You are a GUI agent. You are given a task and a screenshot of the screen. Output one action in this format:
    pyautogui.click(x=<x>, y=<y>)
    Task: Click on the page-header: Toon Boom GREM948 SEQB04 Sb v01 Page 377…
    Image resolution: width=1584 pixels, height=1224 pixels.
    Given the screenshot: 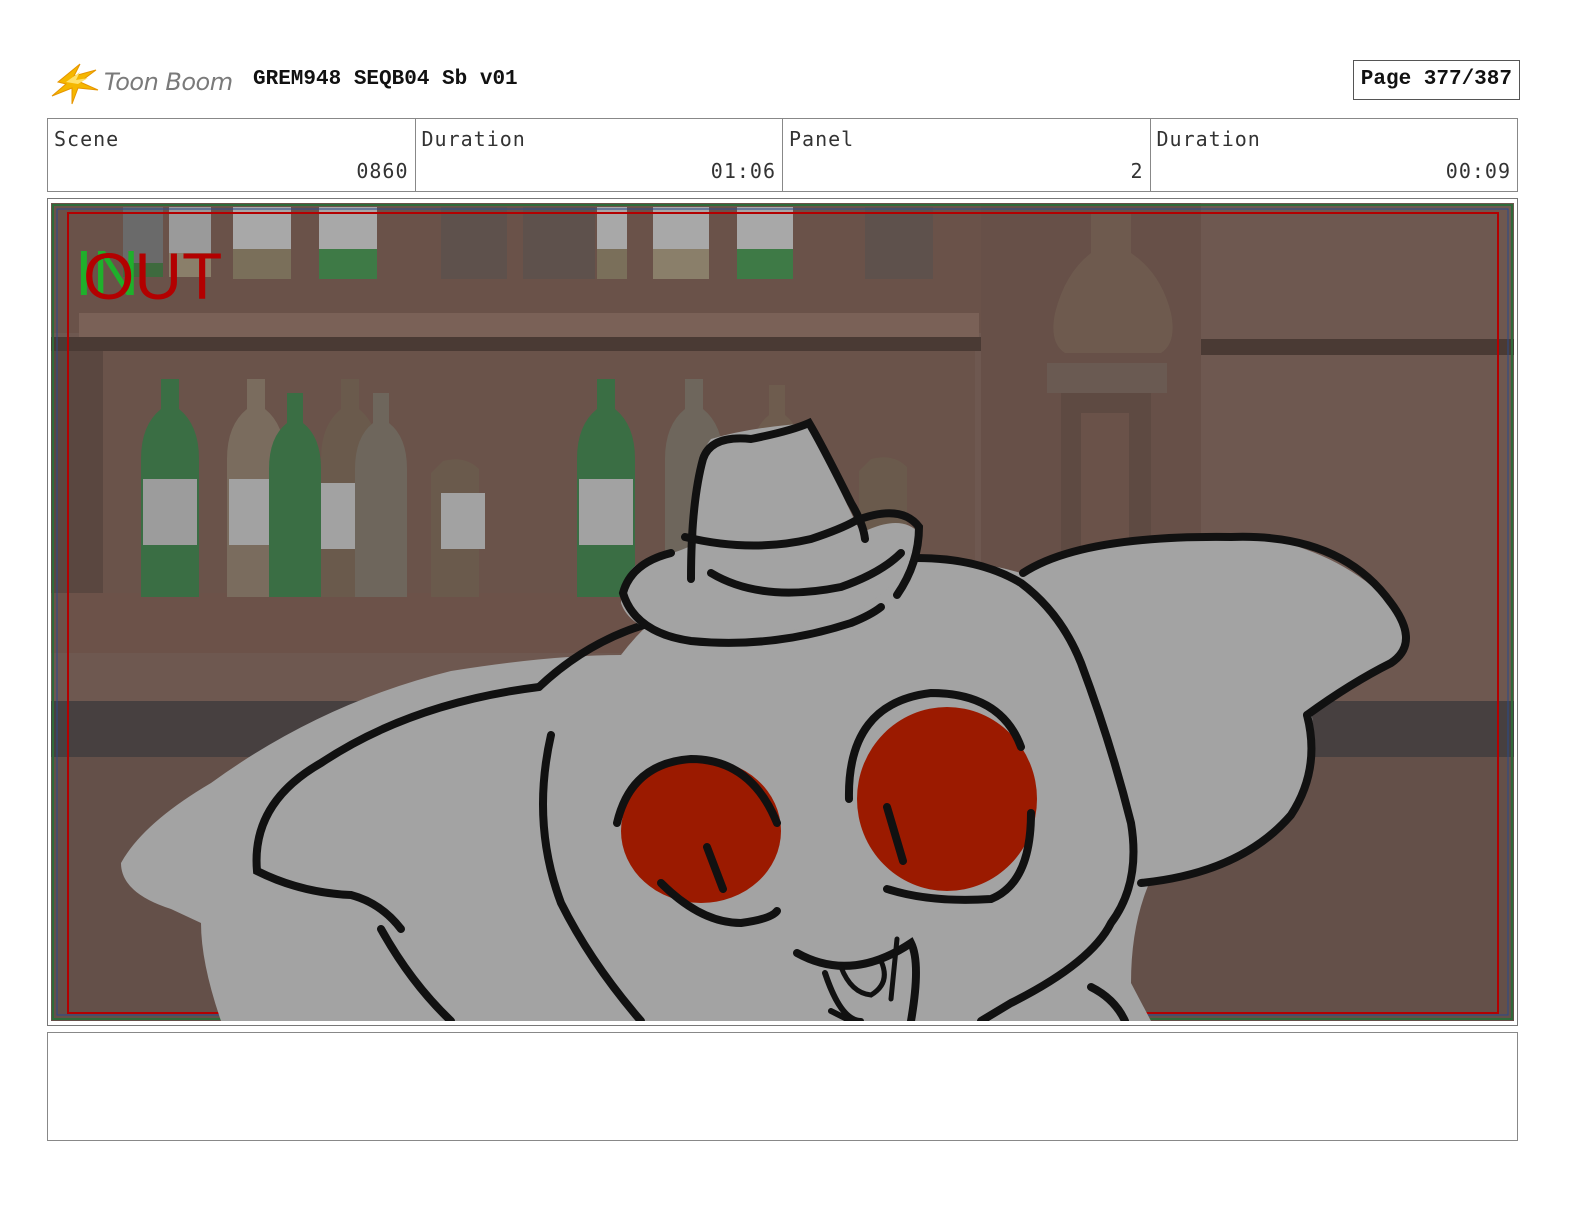 What is the action you would take?
    pyautogui.click(x=785, y=82)
    